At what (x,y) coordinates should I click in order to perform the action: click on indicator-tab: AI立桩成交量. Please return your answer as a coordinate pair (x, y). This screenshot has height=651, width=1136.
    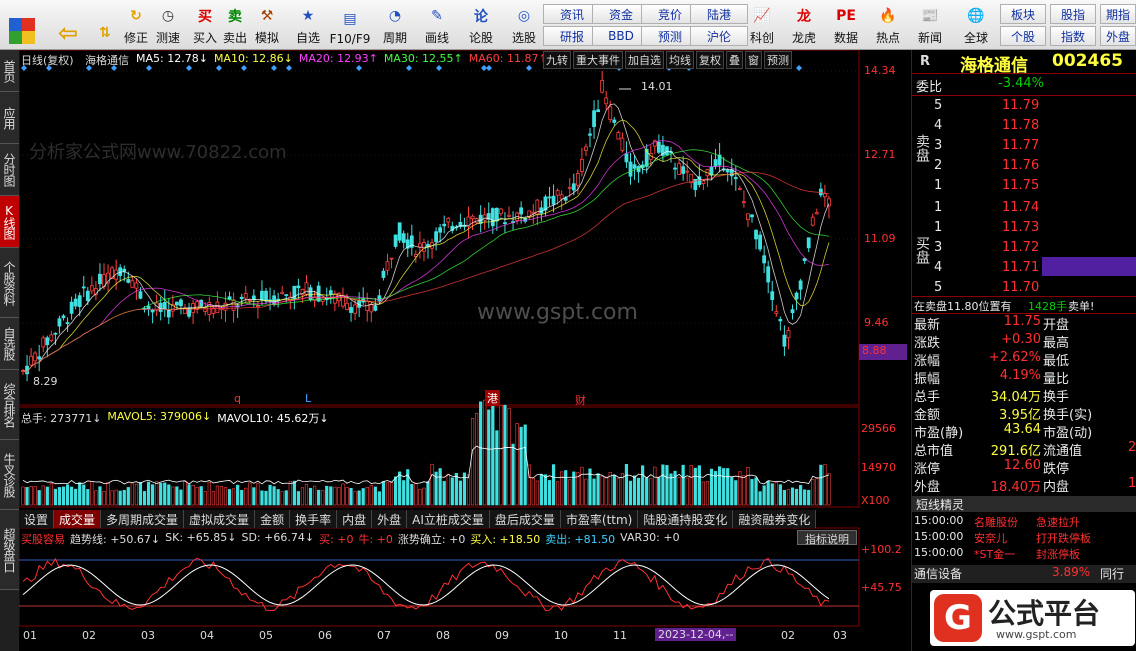
    Looking at the image, I should click on (448, 519).